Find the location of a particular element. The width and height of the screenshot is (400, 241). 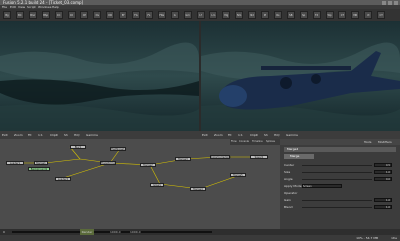

toolbar-button-14: Gm is located at coordinates (187, 15).